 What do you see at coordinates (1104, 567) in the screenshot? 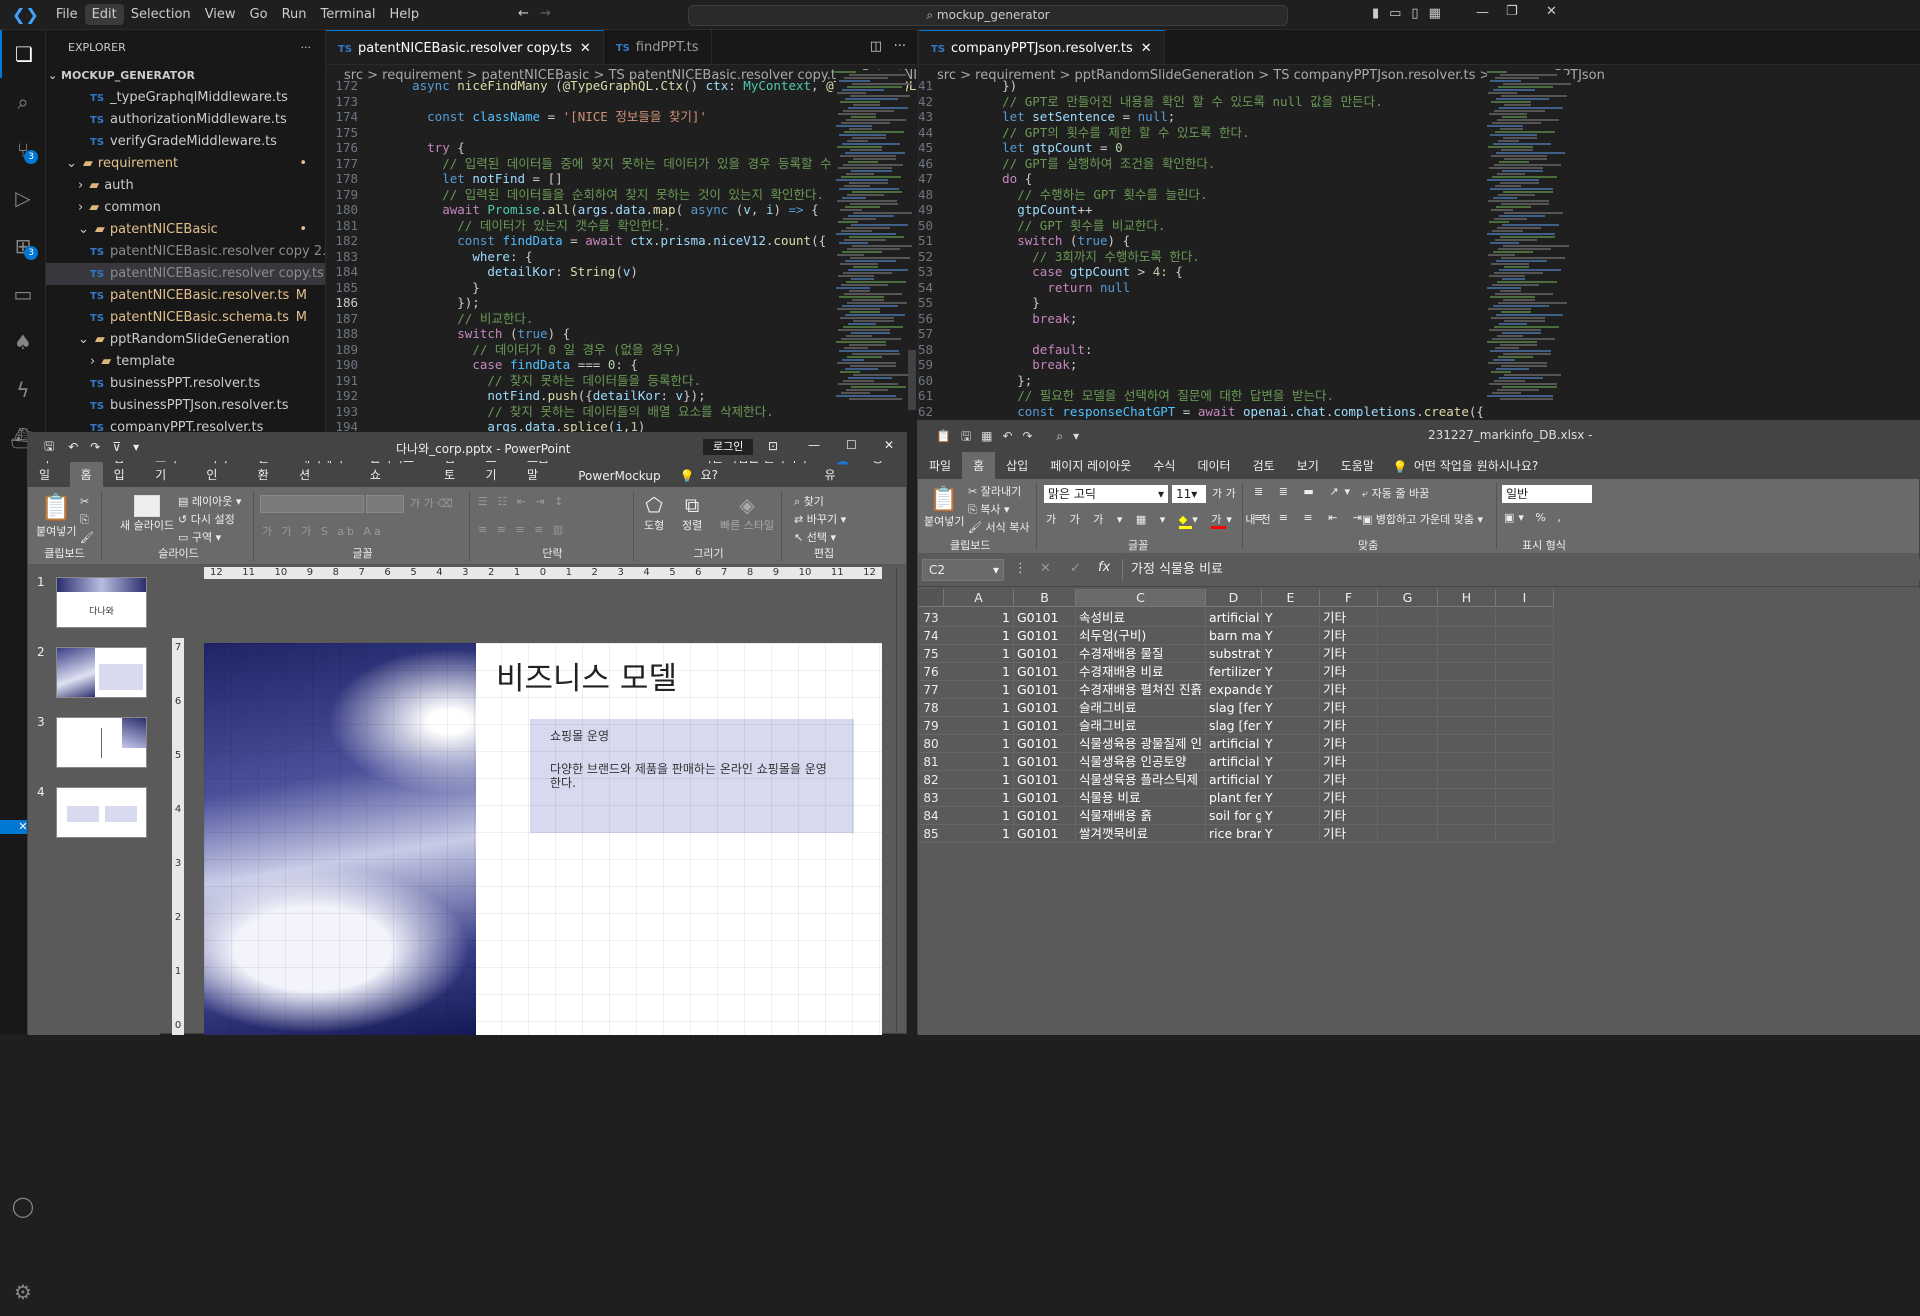
I see `insert-function-icon: fx` at bounding box center [1104, 567].